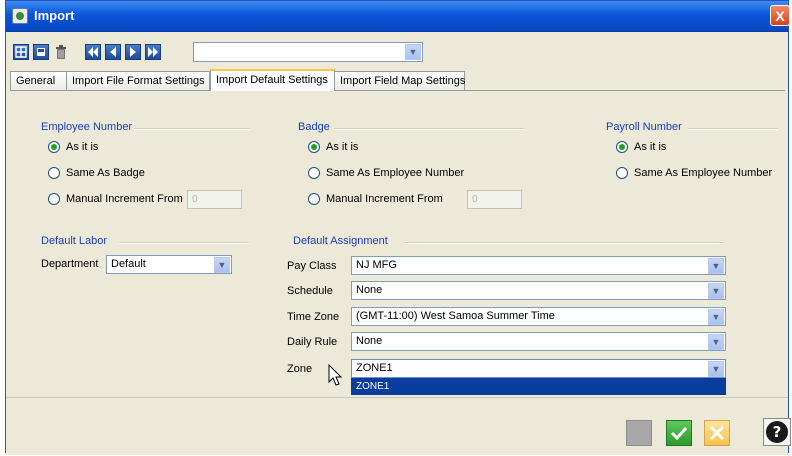 Image resolution: width=792 pixels, height=456 pixels. What do you see at coordinates (74, 241) in the screenshot?
I see `default-labor-title: Default Labor` at bounding box center [74, 241].